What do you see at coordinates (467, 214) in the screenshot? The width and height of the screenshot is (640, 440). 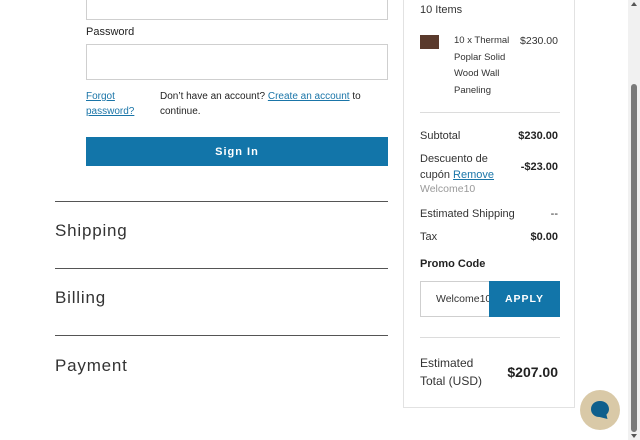 I see `estimated-shipping-label: Estimated Shipping` at bounding box center [467, 214].